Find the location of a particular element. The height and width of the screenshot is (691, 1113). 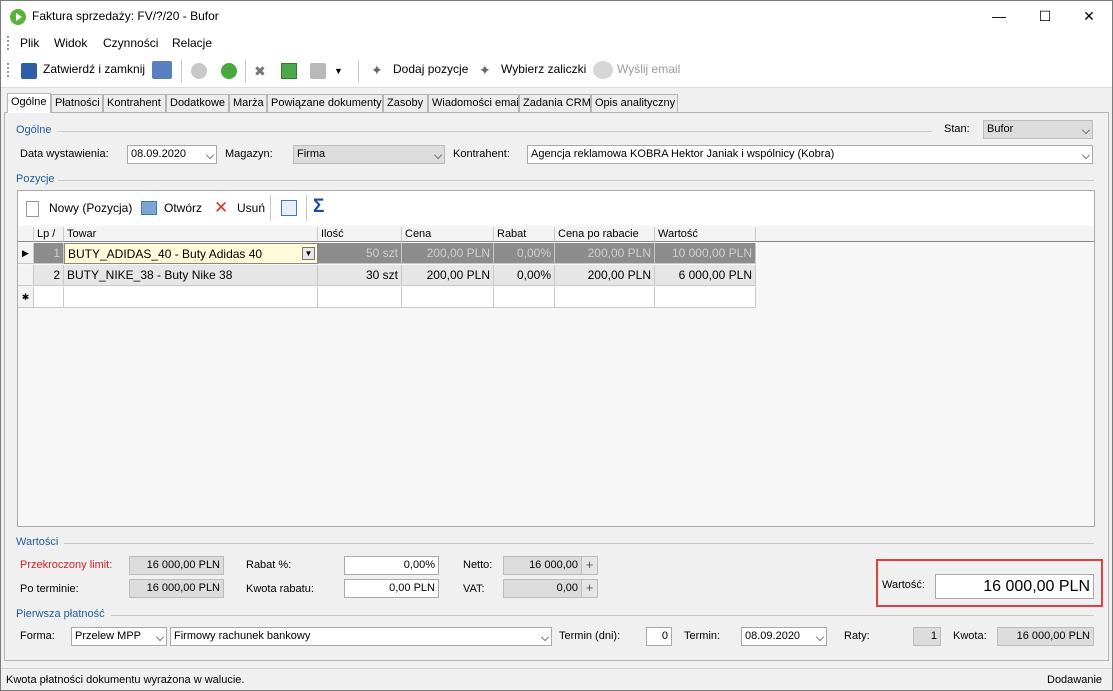

table-cell: 10 000,00 PLN is located at coordinates (705, 253).